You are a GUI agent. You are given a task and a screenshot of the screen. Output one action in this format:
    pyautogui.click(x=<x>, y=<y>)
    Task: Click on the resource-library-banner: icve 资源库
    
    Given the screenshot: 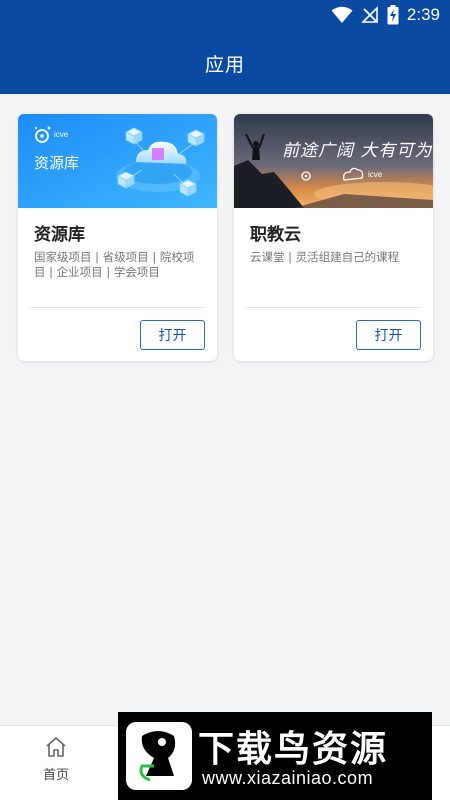 What is the action you would take?
    pyautogui.click(x=117, y=161)
    